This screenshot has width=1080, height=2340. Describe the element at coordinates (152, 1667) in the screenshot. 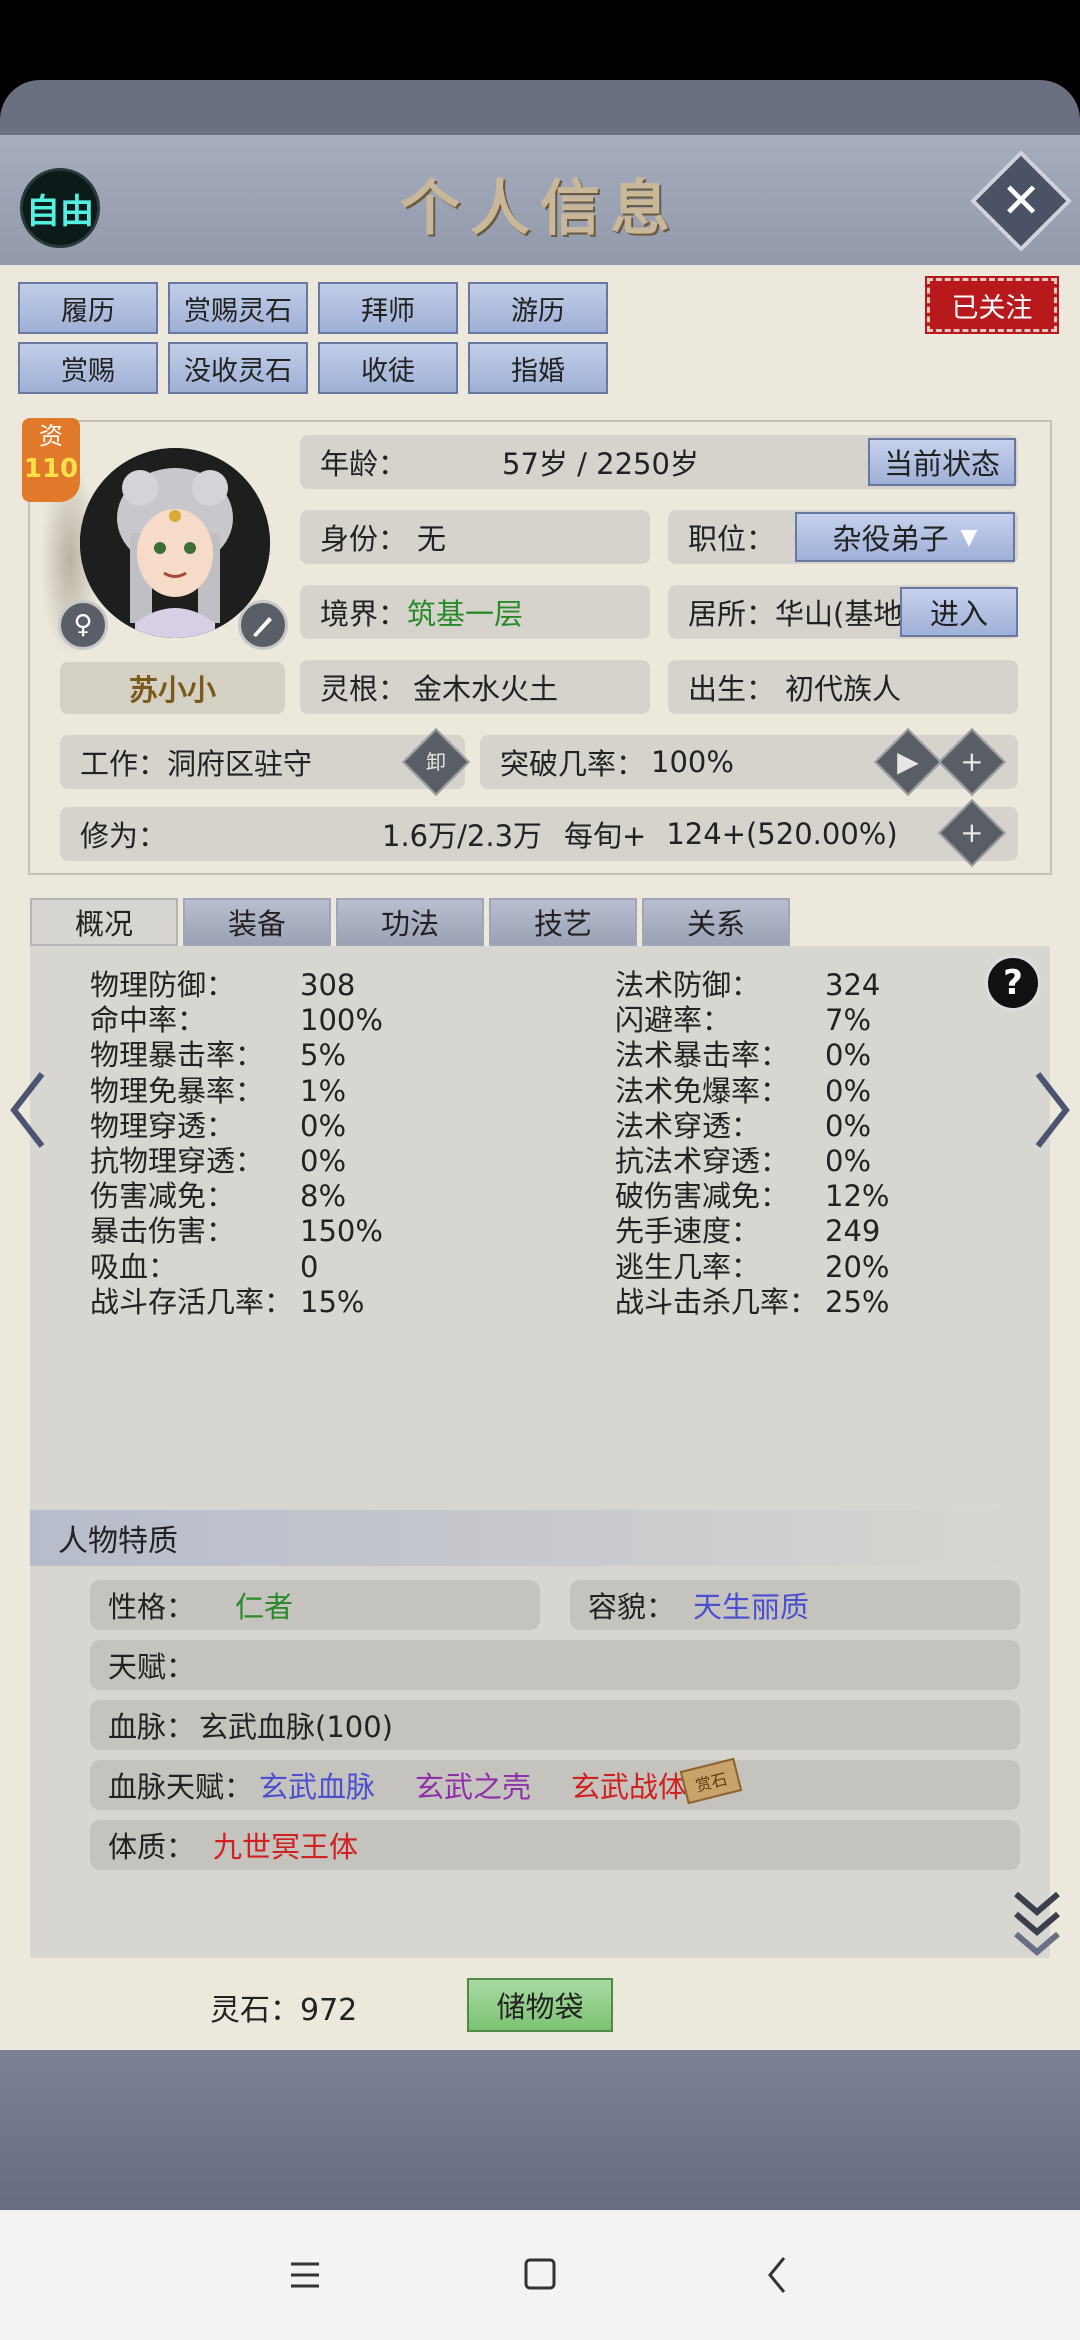

I see `talent-label: 天赋：` at that location.